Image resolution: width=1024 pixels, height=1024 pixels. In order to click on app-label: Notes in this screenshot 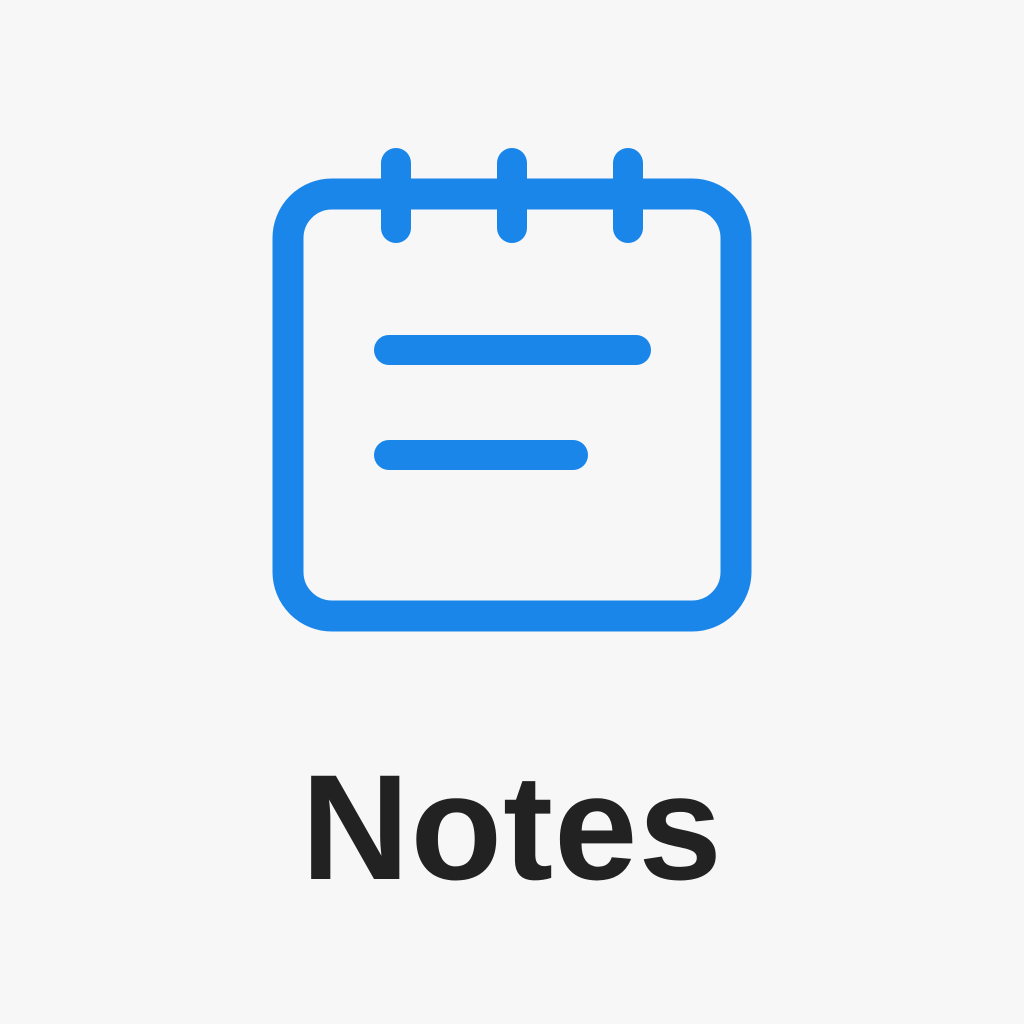, I will do `click(512, 827)`.